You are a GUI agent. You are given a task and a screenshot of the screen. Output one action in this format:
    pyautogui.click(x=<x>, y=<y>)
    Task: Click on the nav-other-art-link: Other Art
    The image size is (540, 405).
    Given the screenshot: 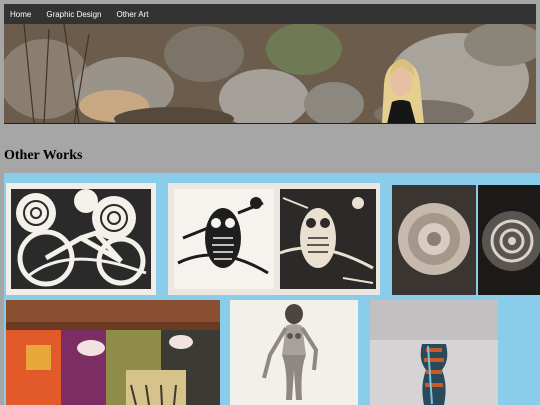 What is the action you would take?
    pyautogui.click(x=132, y=14)
    